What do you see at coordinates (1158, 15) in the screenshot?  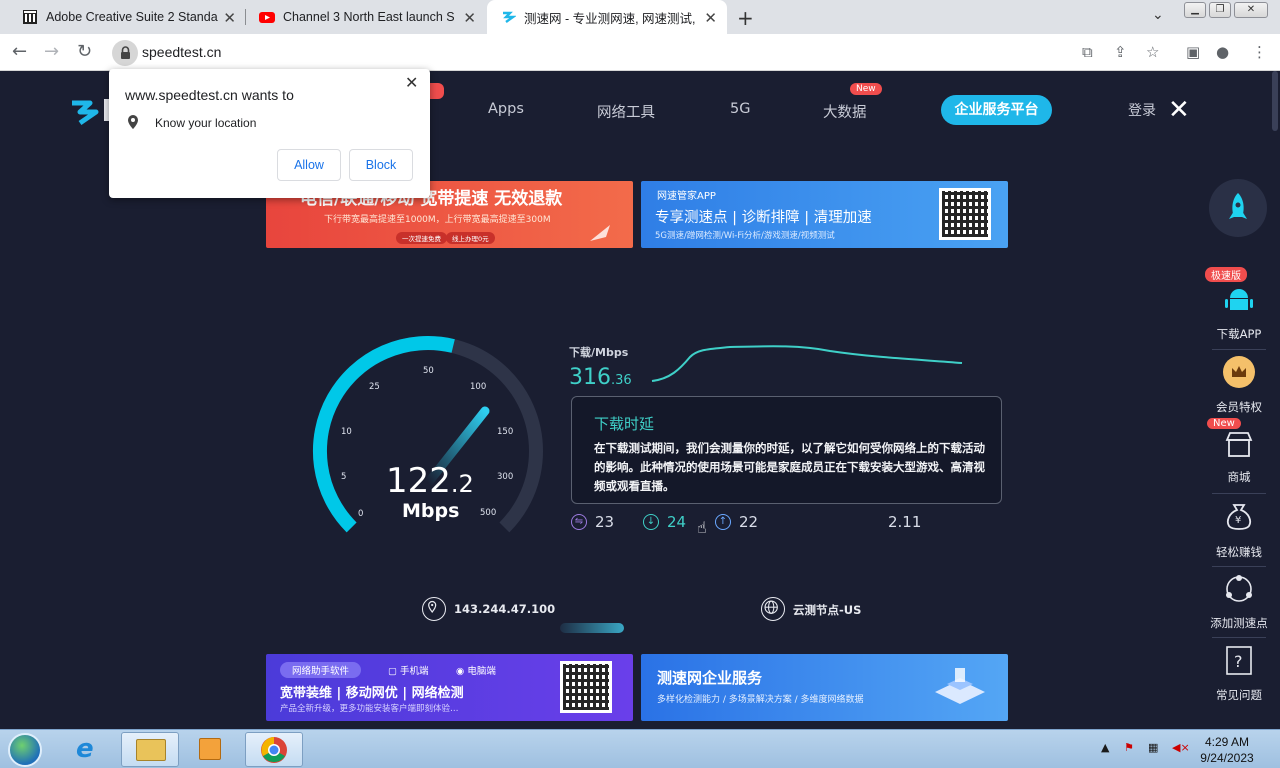 I see `tab-search-chevron-icon: ⌄` at bounding box center [1158, 15].